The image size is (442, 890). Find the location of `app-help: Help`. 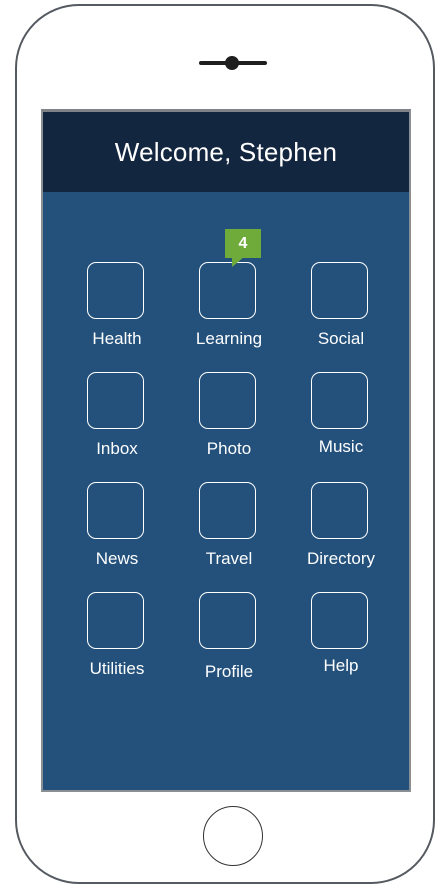

app-help: Help is located at coordinates (341, 647).